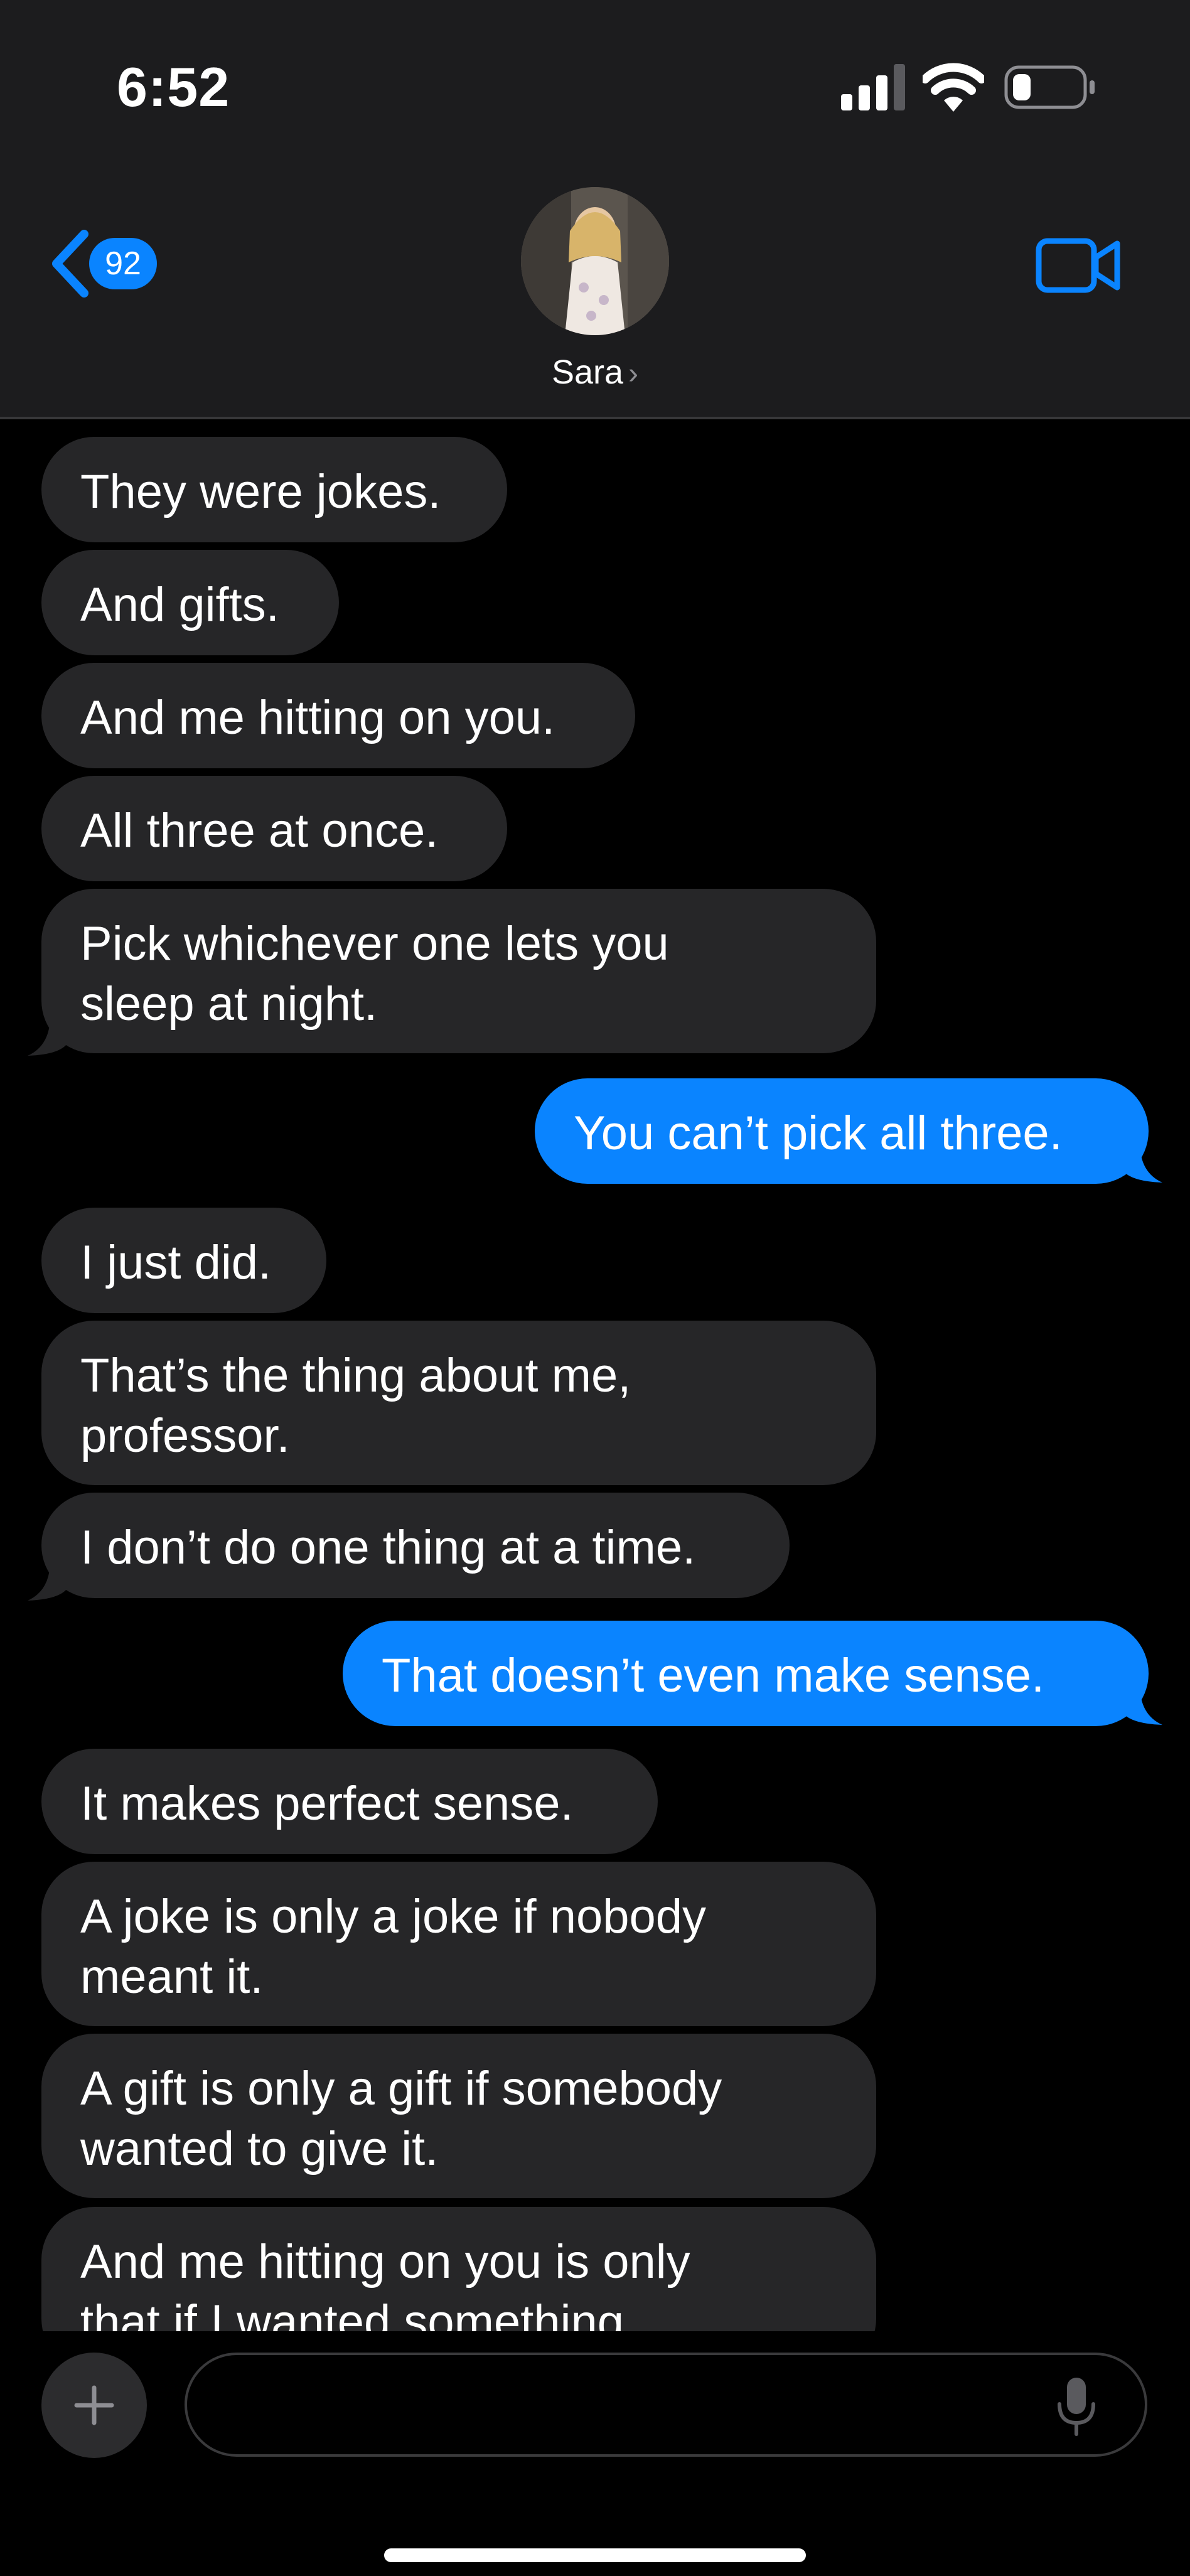 The height and width of the screenshot is (2576, 1190). What do you see at coordinates (70, 264) in the screenshot?
I see `back-chevron-icon` at bounding box center [70, 264].